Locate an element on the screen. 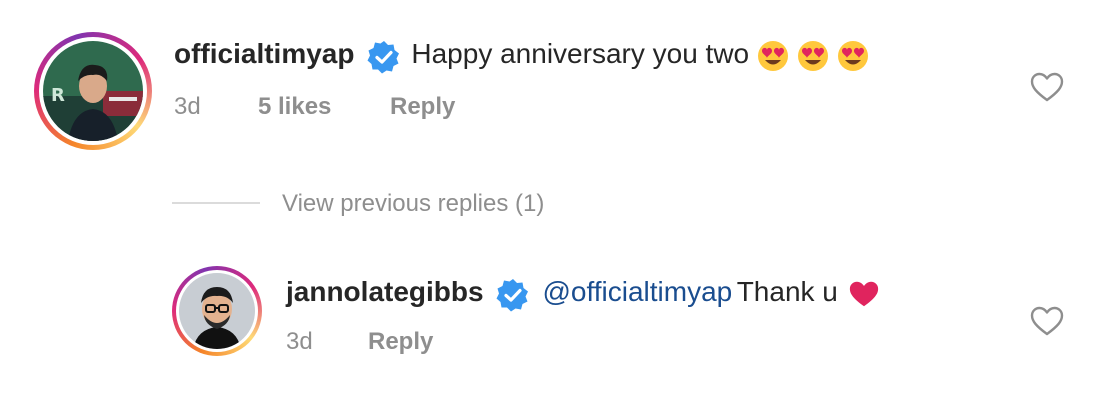 This screenshot has height=400, width=1120. reply-text: Thank u is located at coordinates (787, 291).